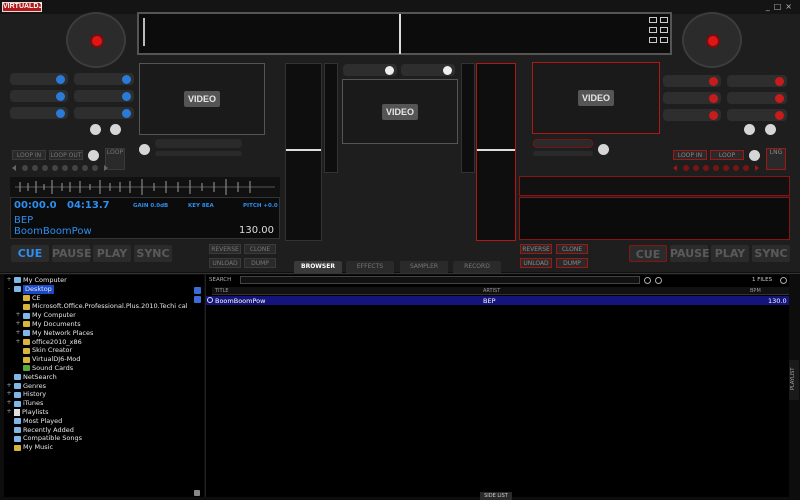 The height and width of the screenshot is (500, 800). I want to click on right-jog-wheel, so click(712, 40).